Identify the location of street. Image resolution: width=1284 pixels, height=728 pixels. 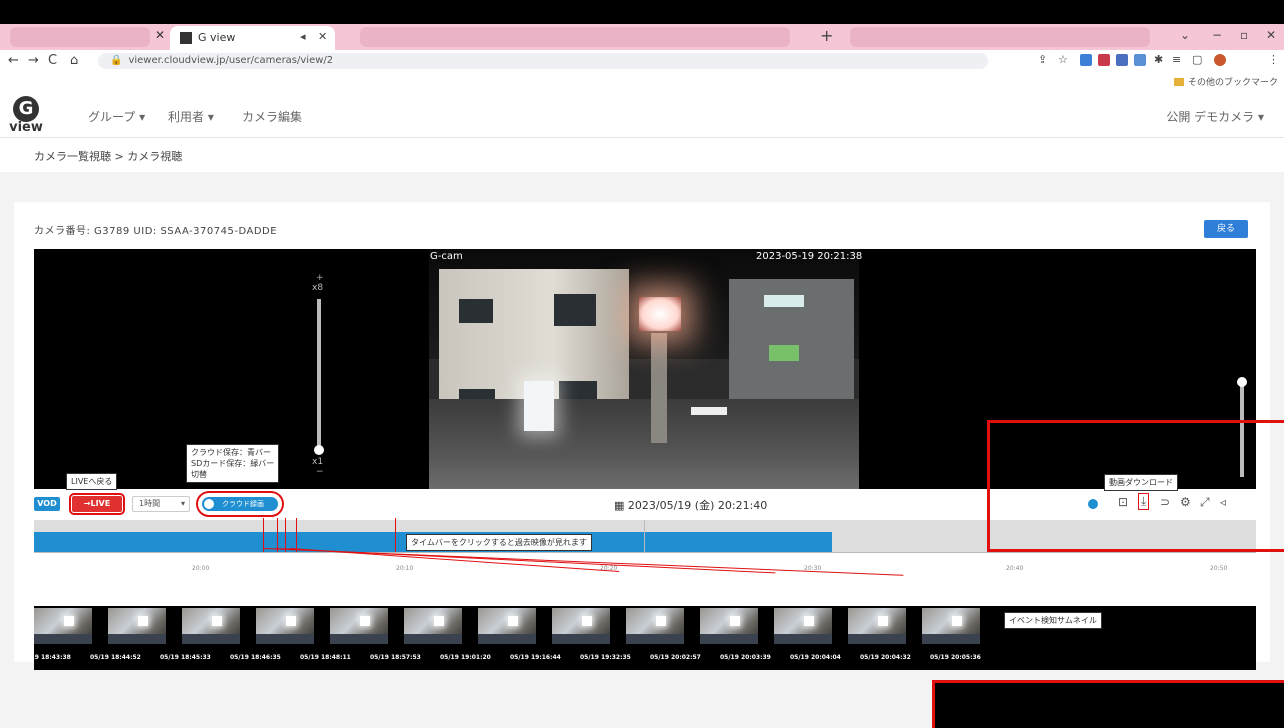
(644, 444).